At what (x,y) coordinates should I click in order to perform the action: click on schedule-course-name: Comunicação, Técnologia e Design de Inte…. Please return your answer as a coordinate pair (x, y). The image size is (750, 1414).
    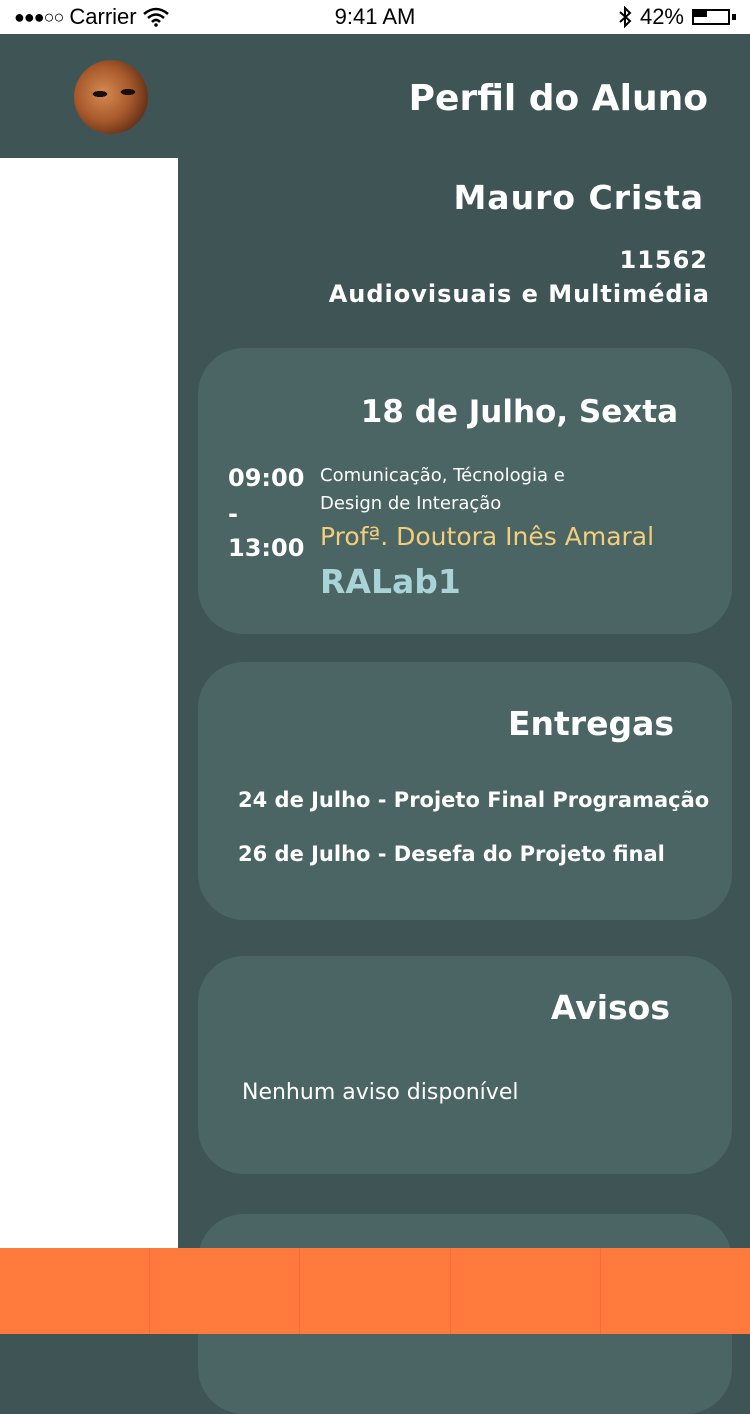
    Looking at the image, I should click on (442, 489).